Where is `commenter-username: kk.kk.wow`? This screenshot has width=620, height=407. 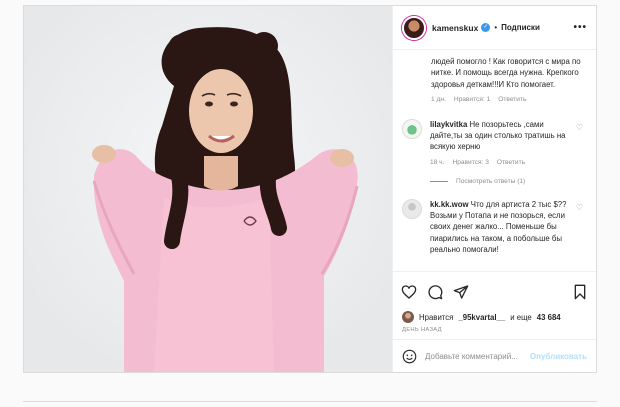 commenter-username: kk.kk.wow is located at coordinates (449, 204).